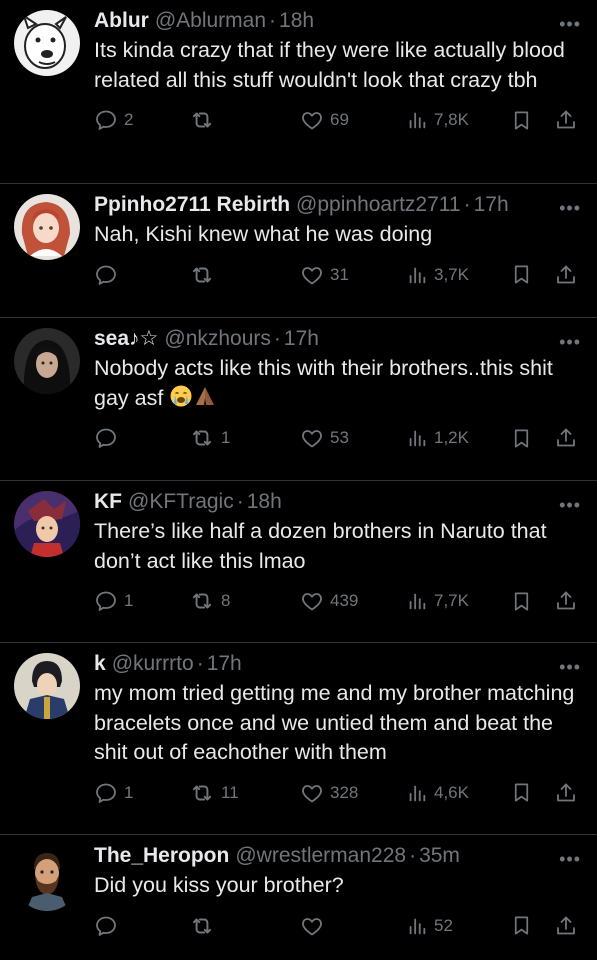 This screenshot has height=960, width=597. Describe the element at coordinates (437, 601) in the screenshot. I see `views-button: 7,7K` at that location.